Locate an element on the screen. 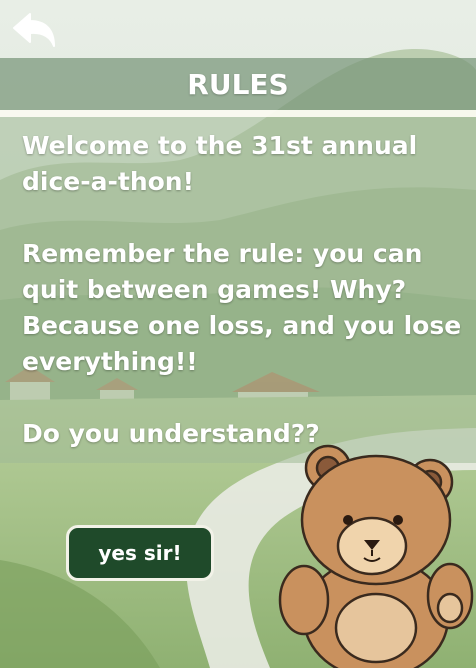 This screenshot has height=668, width=476. rules-intro: Welcome to the 31st annual dice-a-thon! is located at coordinates (220, 163).